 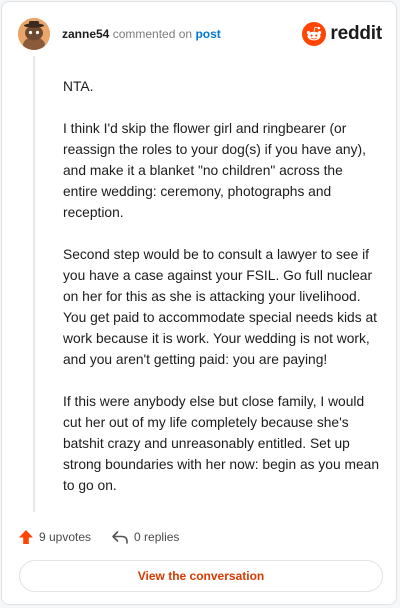 What do you see at coordinates (34, 284) in the screenshot?
I see `thread-line` at bounding box center [34, 284].